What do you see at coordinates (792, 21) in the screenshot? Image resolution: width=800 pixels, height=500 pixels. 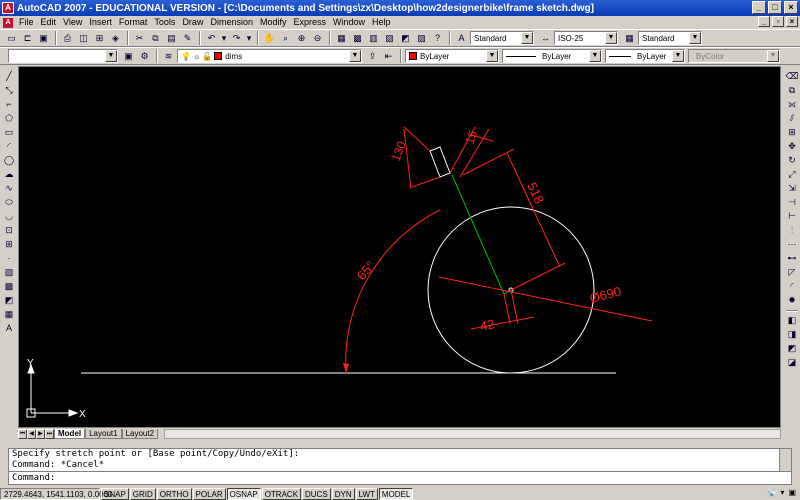 I see `doc-close-button: ×` at bounding box center [792, 21].